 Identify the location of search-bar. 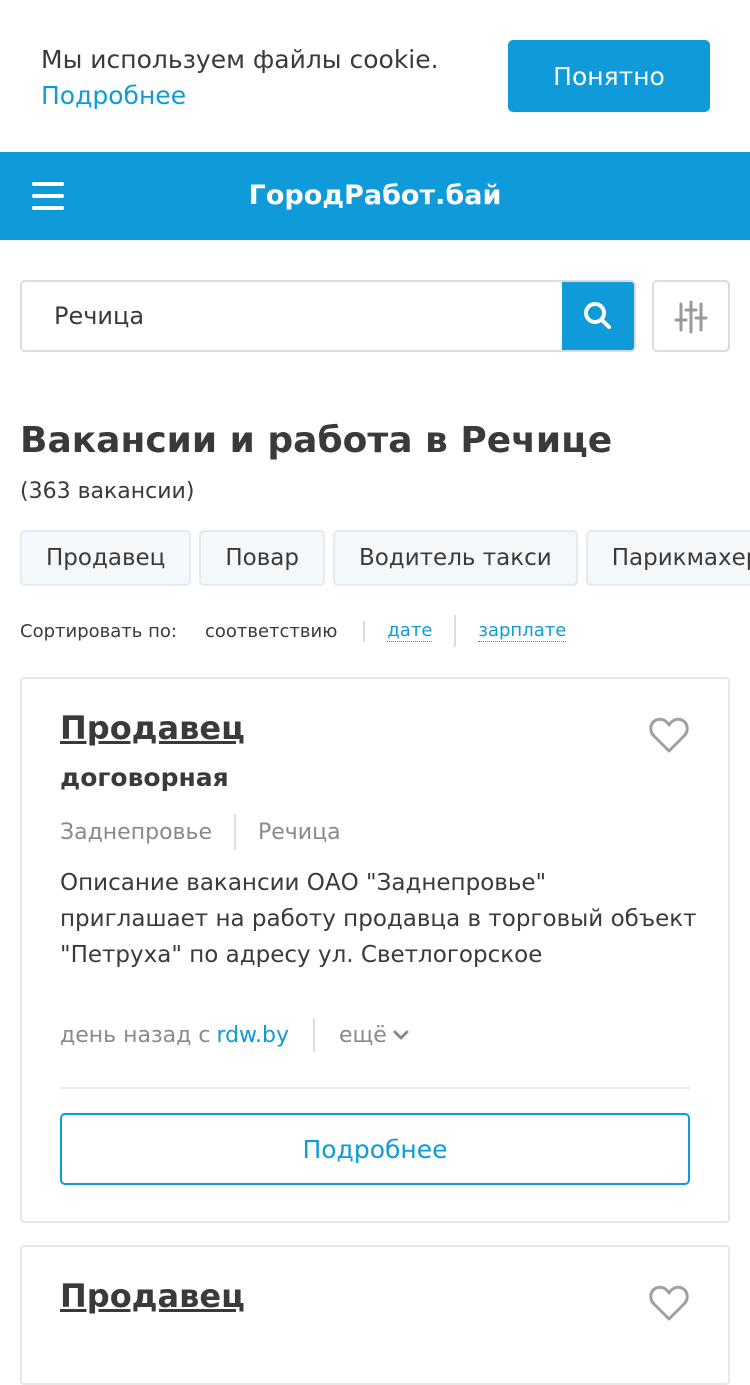
(328, 316).